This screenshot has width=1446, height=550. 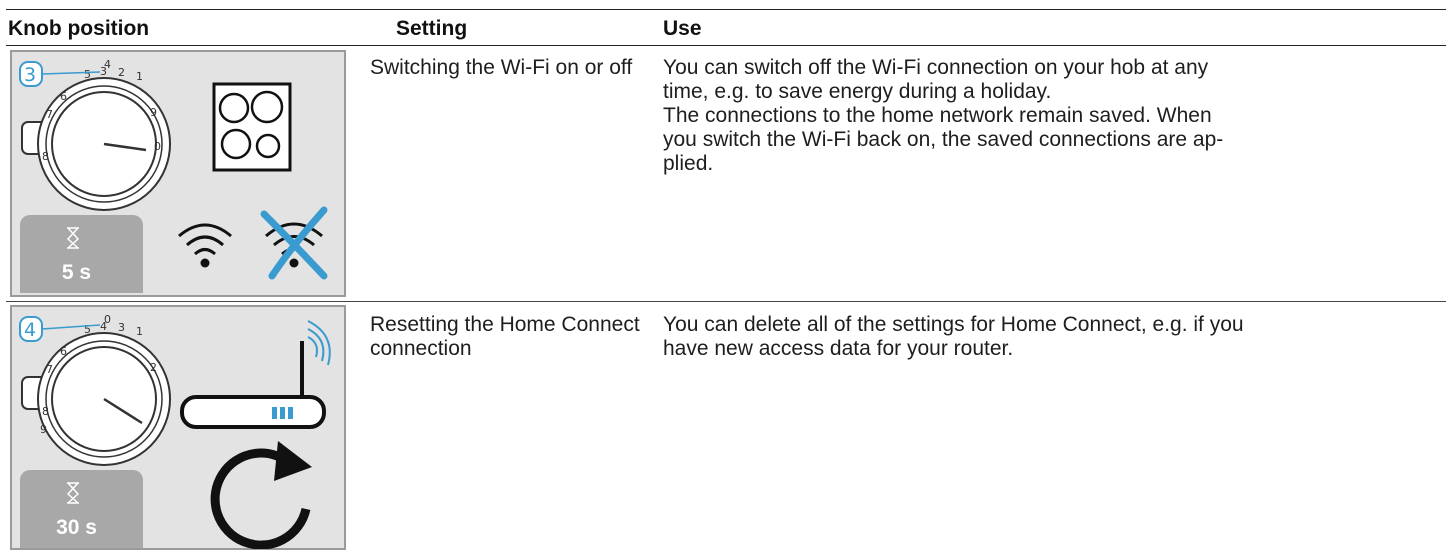 I want to click on dial-mark: 5, so click(x=87, y=74).